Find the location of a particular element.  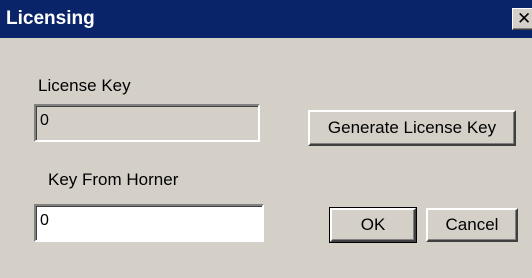

ok-button: OK is located at coordinates (373, 225).